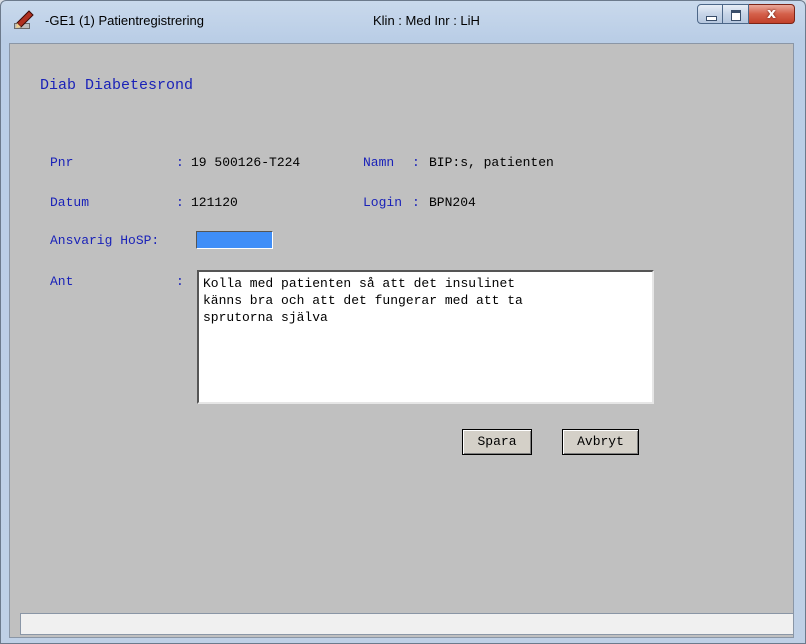 This screenshot has width=806, height=644. What do you see at coordinates (180, 202) in the screenshot?
I see `datum-colon: :` at bounding box center [180, 202].